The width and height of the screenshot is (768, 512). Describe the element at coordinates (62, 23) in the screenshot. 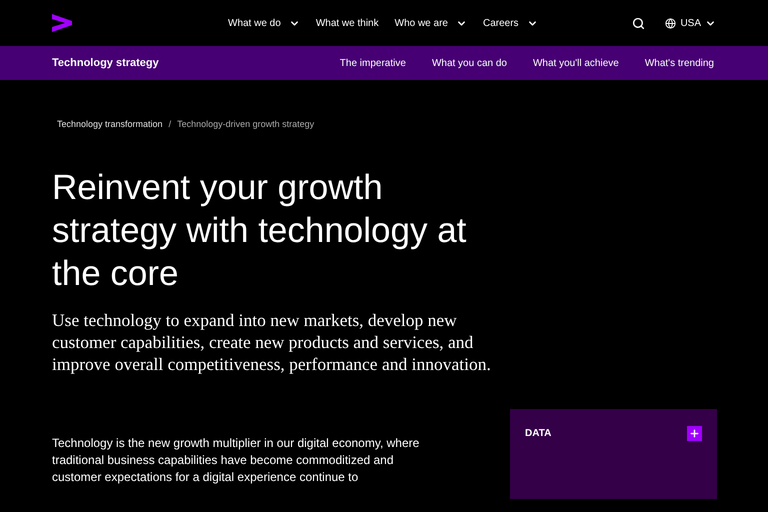

I see `logo-icon` at that location.